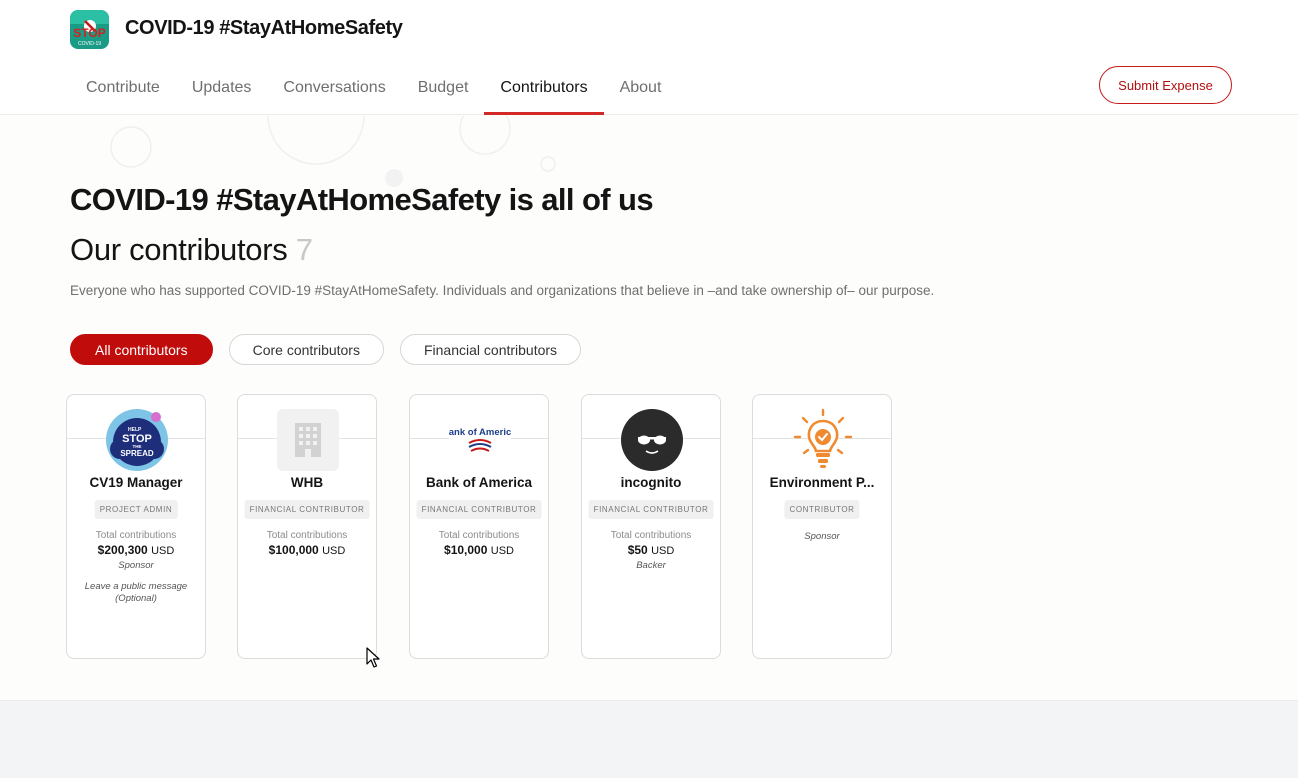 The height and width of the screenshot is (778, 1298). Describe the element at coordinates (466, 550) in the screenshot. I see `amount: $10,000` at that location.